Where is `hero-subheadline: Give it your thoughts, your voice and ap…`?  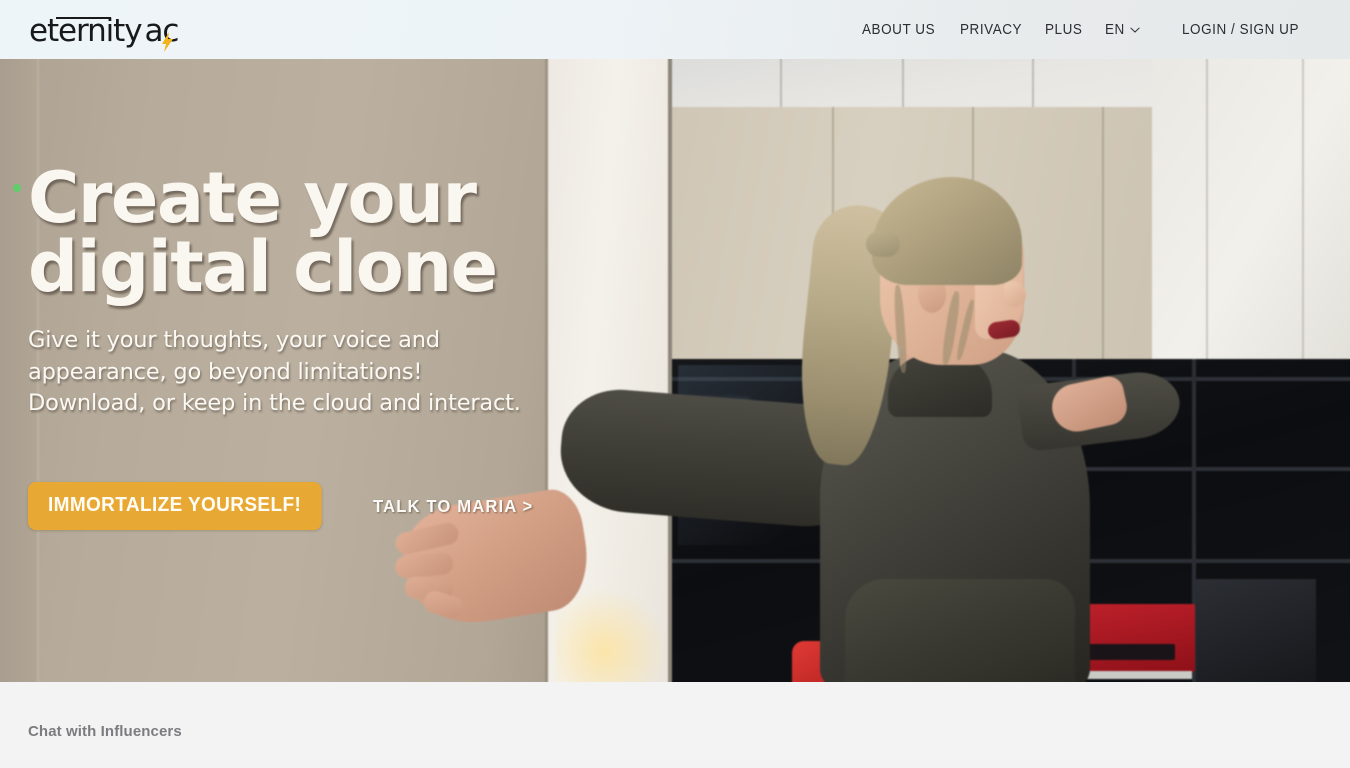
hero-subheadline: Give it your thoughts, your voice and ap… is located at coordinates (274, 371).